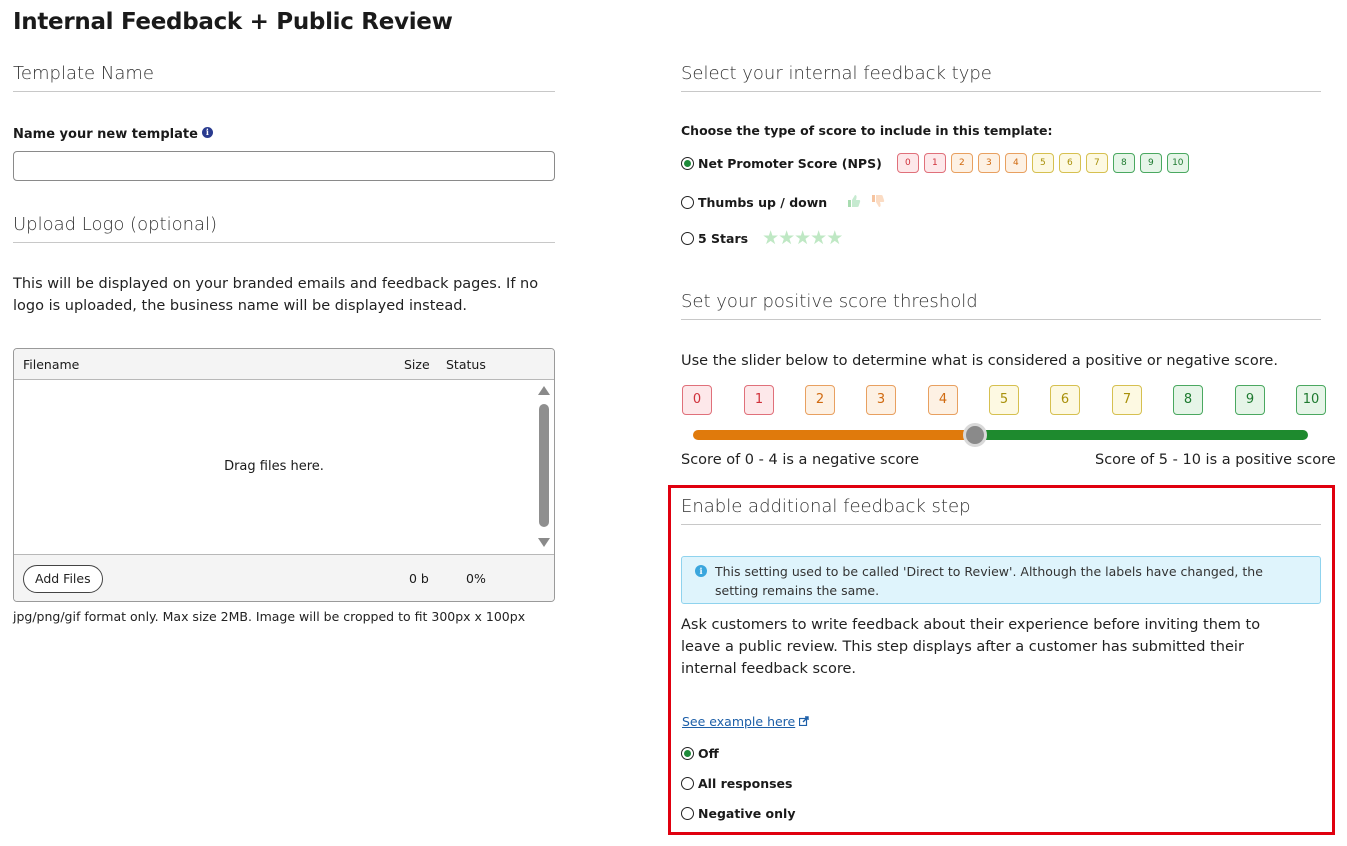 Image resolution: width=1347 pixels, height=846 pixels. I want to click on score-chip: 0, so click(697, 400).